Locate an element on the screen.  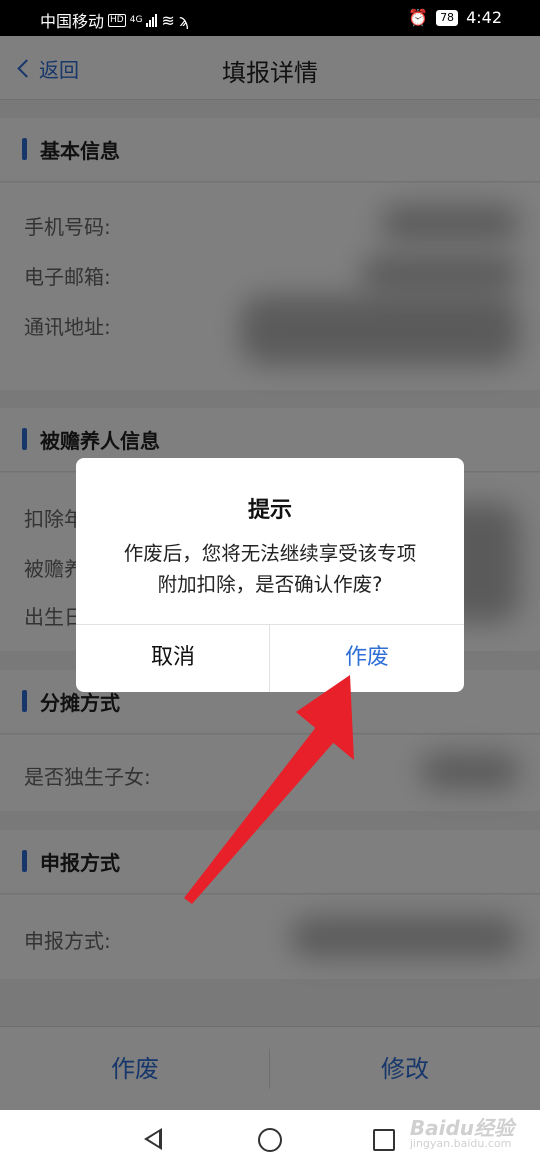
dialog-title: 提示 is located at coordinates (269, 510).